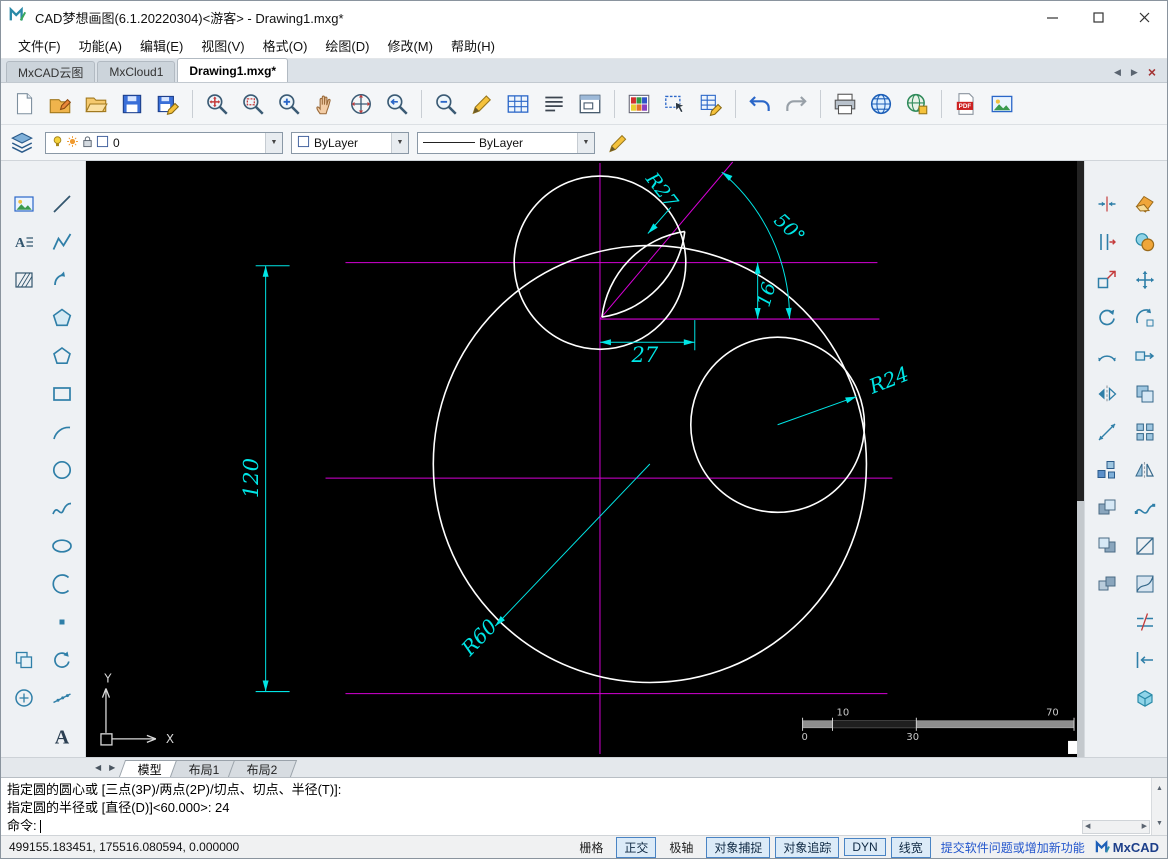  I want to click on status-toggle-6: DYN, so click(865, 847).